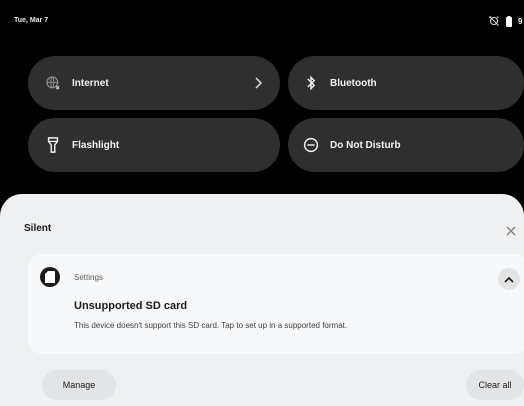 The image size is (524, 406). Describe the element at coordinates (31, 20) in the screenshot. I see `status-date: Tue, Mar 7` at that location.